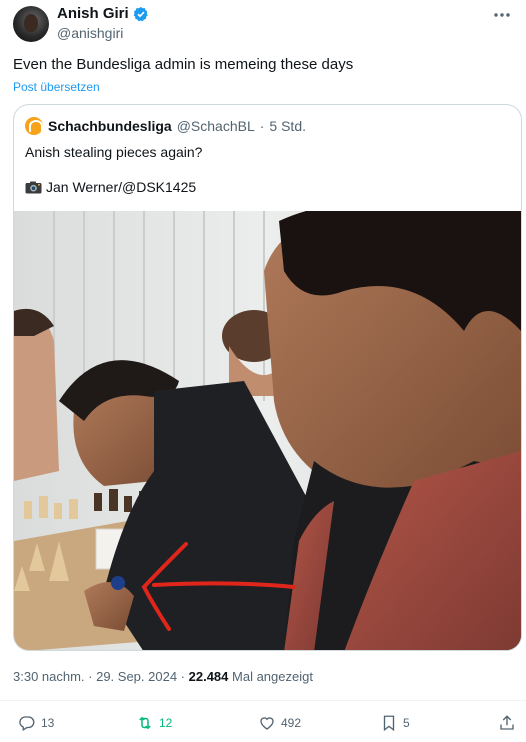 Image resolution: width=526 pixels, height=742 pixels. I want to click on author-name-row: Anish Giri, so click(103, 13).